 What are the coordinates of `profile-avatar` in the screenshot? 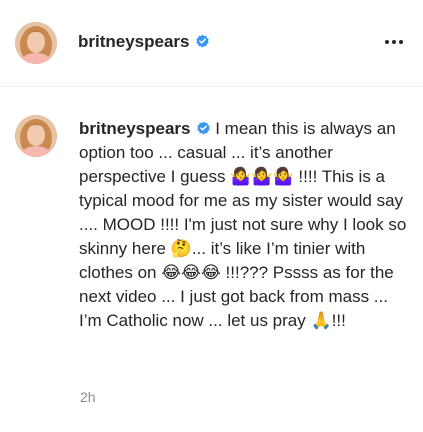 It's located at (36, 43).